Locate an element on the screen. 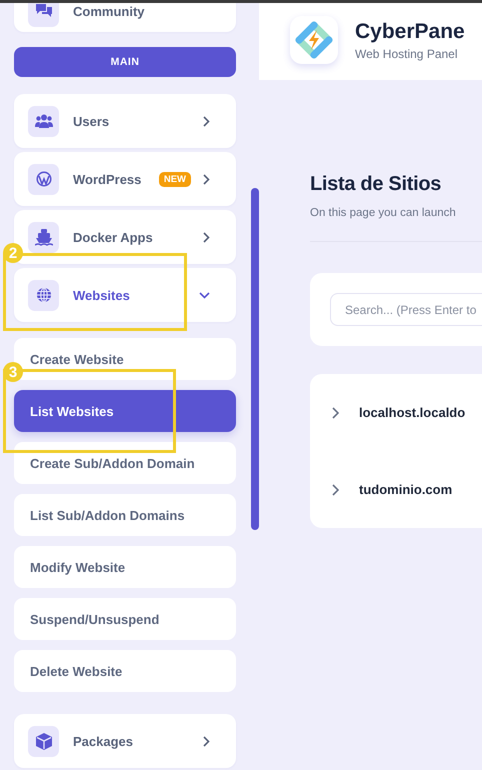  community-menu-item: Community is located at coordinates (125, 16).